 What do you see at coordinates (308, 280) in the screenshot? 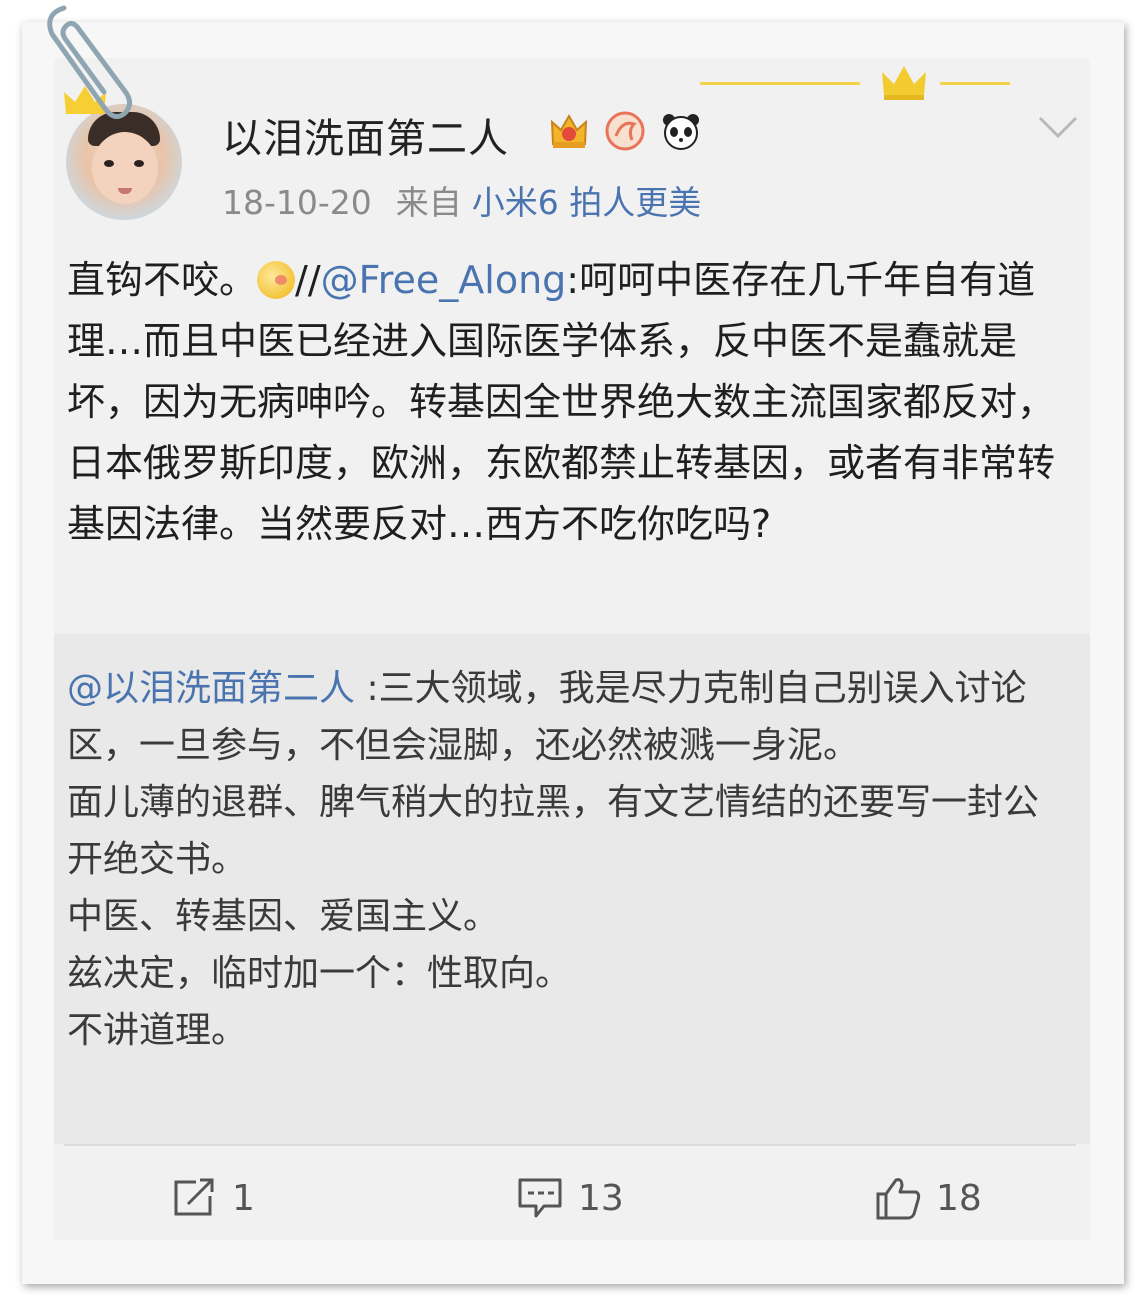
I see `body-text-2: //` at bounding box center [308, 280].